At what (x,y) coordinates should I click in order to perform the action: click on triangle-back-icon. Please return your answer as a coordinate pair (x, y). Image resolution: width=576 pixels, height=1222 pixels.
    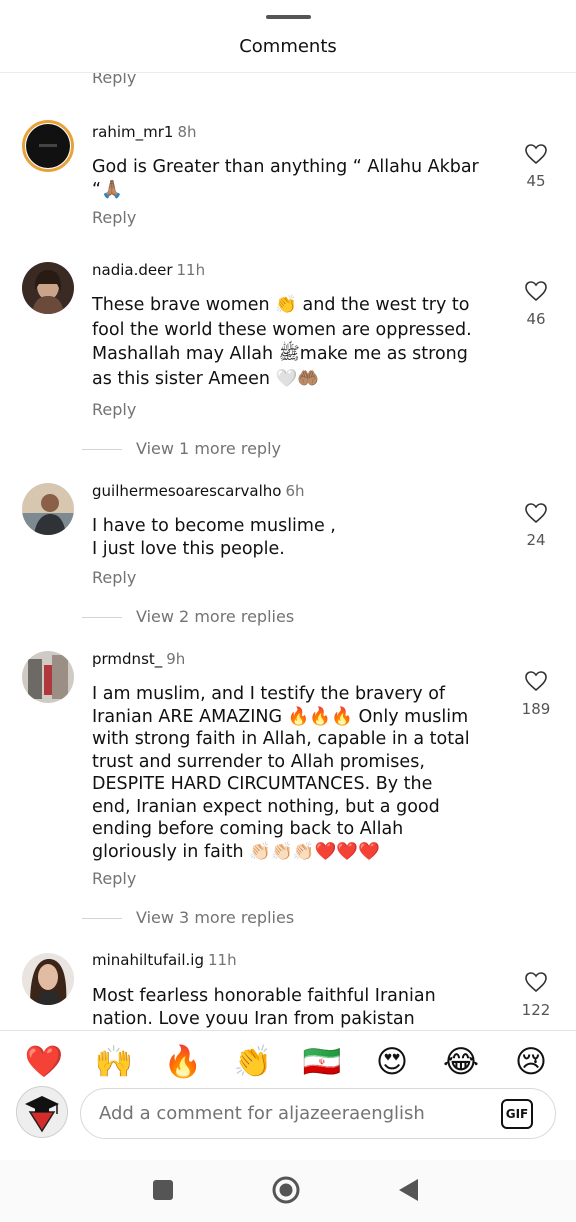
    Looking at the image, I should click on (408, 1190).